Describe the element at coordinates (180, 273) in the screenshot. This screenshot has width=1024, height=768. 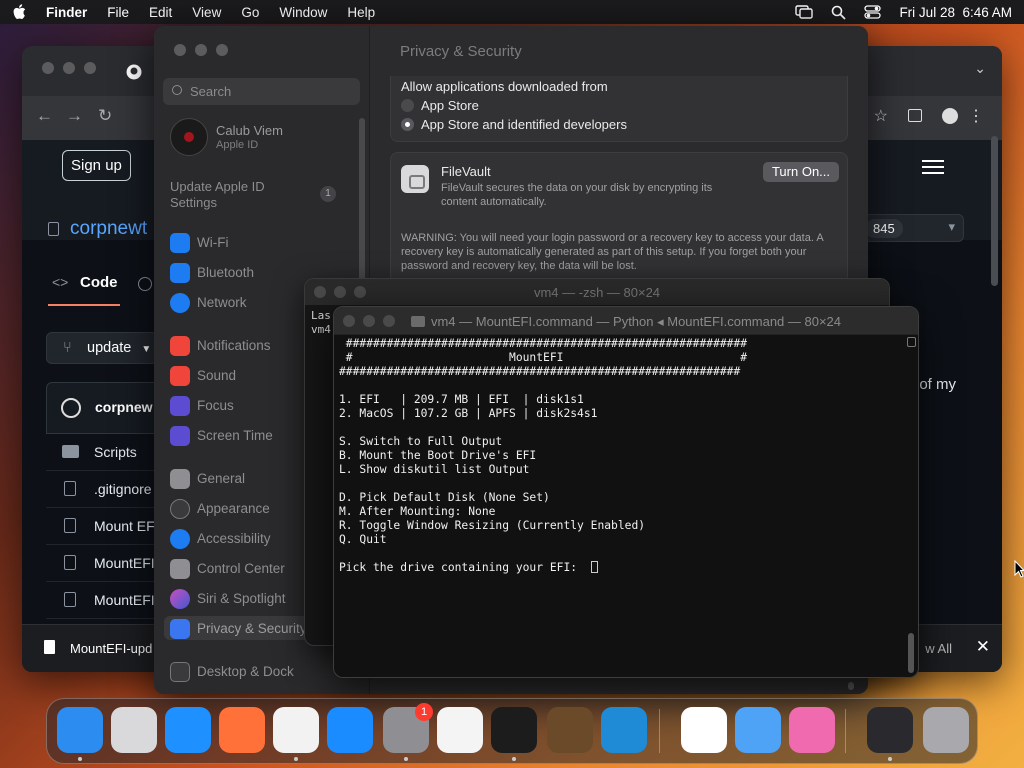
I see `bluetooth-icon` at that location.